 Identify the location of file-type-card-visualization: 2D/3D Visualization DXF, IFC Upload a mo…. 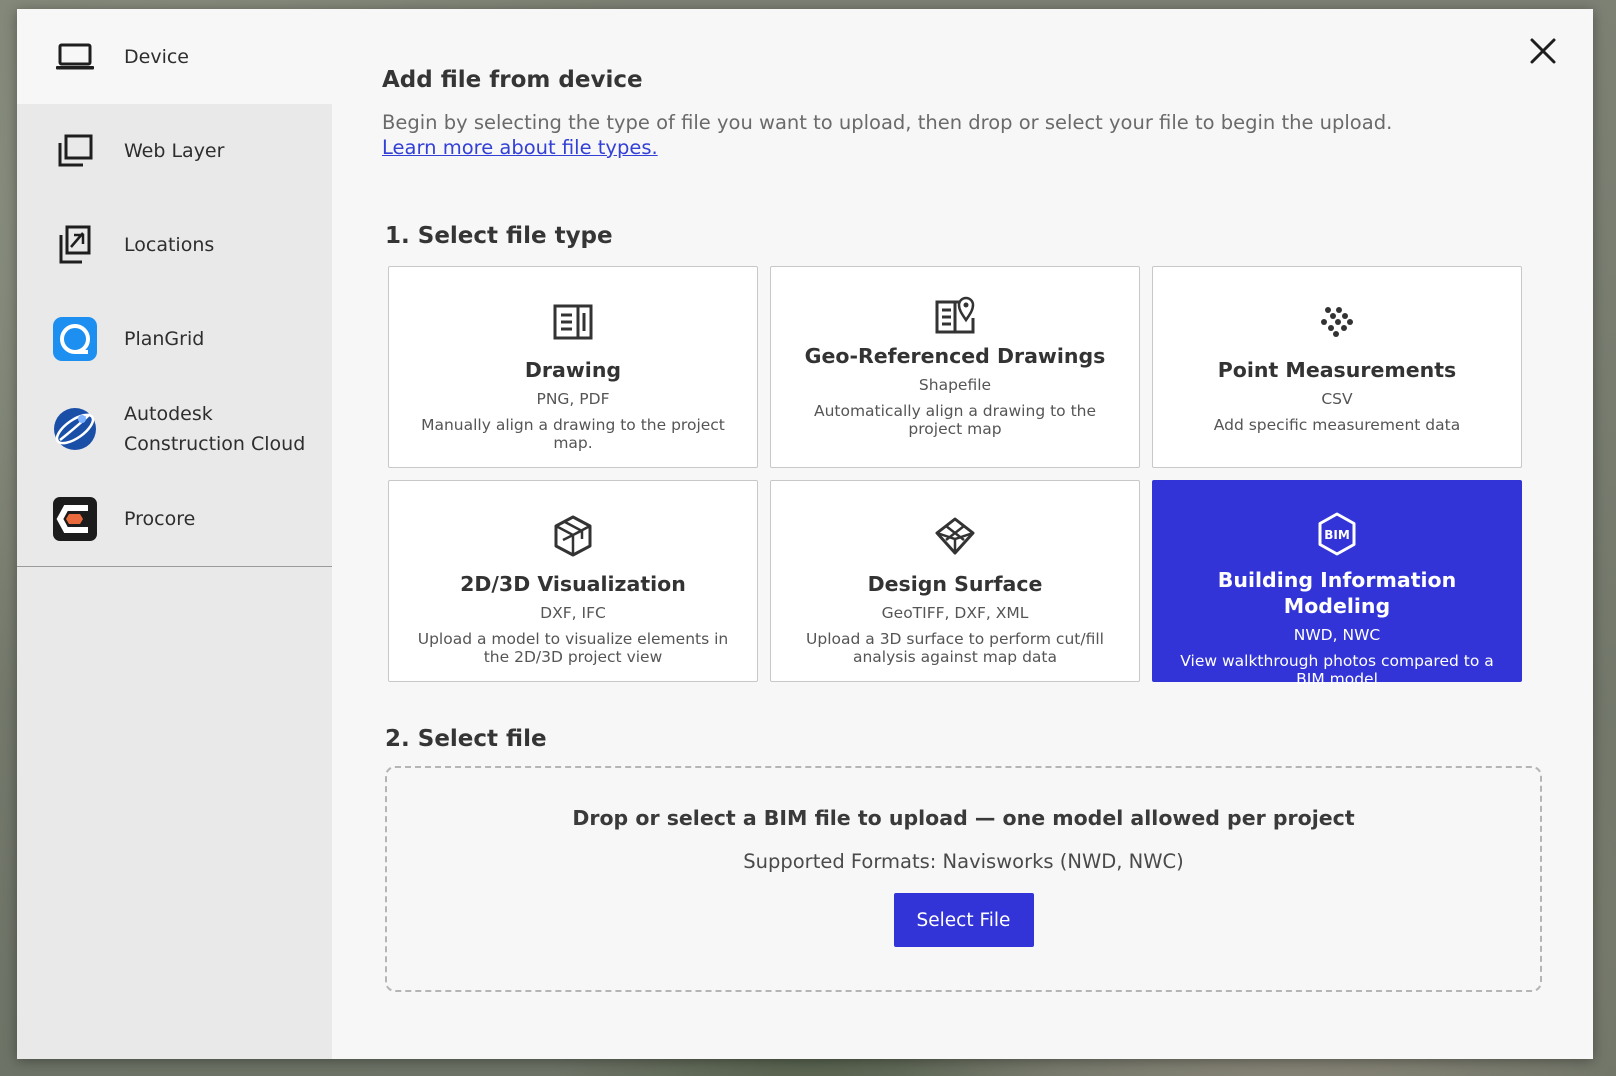
(573, 581).